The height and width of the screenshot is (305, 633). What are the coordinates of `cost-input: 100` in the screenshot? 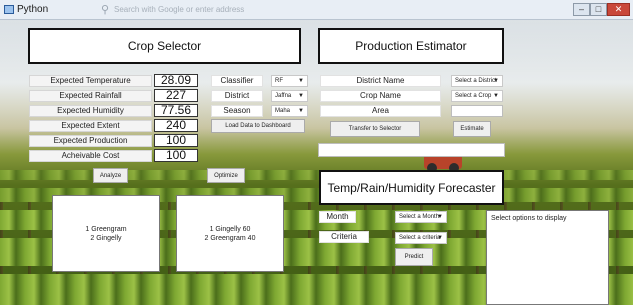 It's located at (176, 155).